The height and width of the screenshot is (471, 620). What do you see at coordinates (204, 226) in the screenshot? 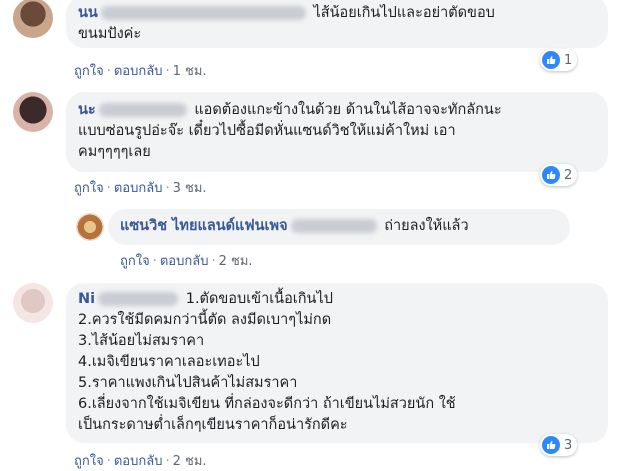
I see `reply-author: แซนวิช ไทยแลนด์แฟนเพจ` at bounding box center [204, 226].